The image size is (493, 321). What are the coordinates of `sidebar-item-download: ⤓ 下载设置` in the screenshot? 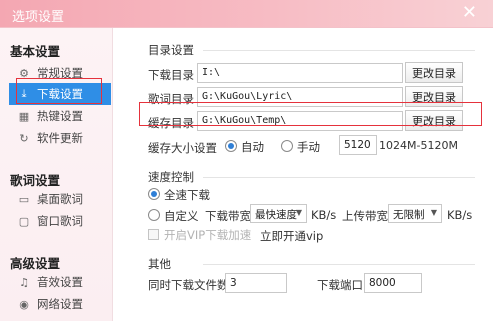 It's located at (60, 94).